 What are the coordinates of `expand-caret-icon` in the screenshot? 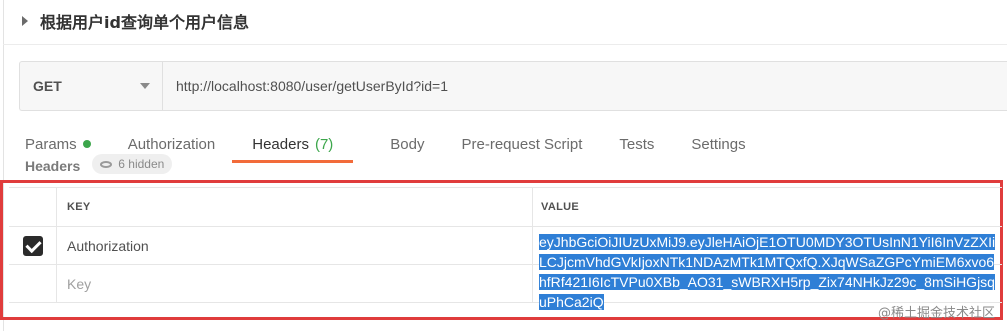 It's located at (25, 21).